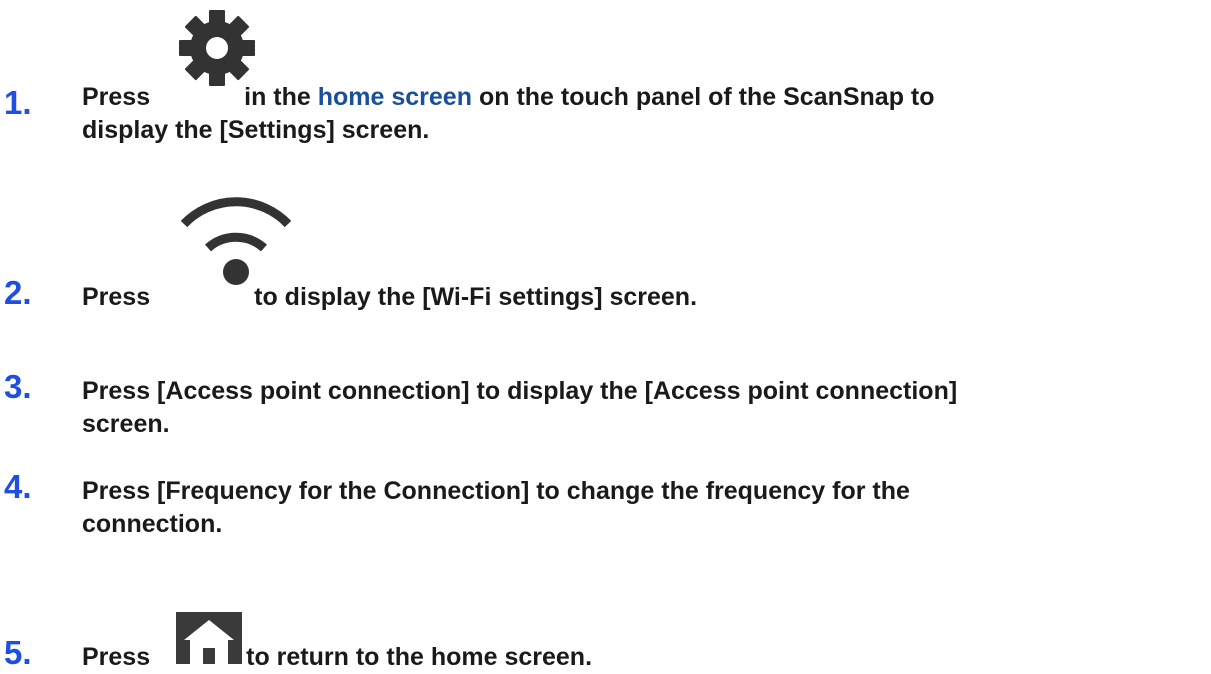 This screenshot has width=1211, height=674. I want to click on home-screen-link: home screen, so click(395, 97).